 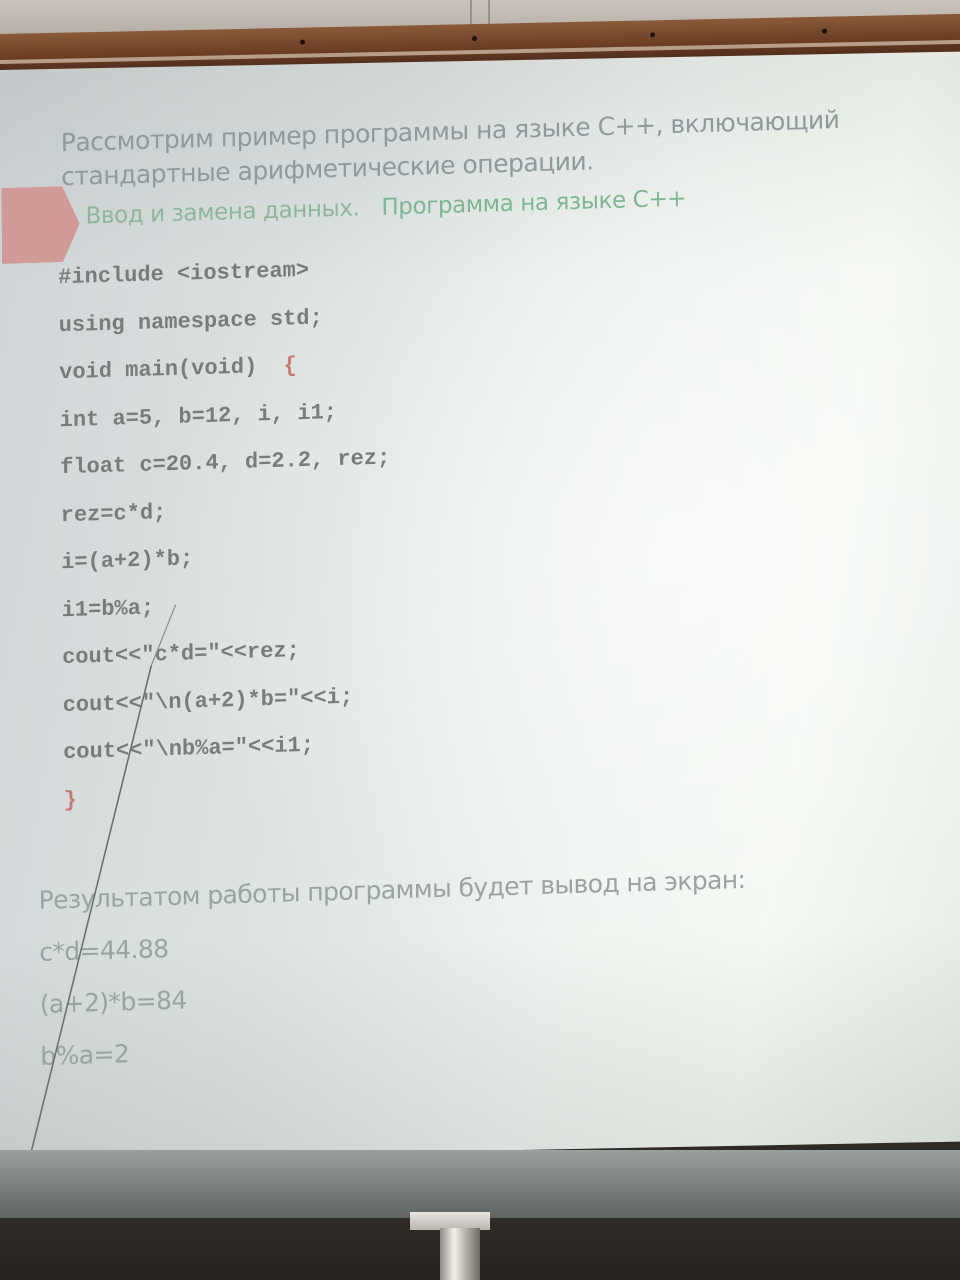 What do you see at coordinates (208, 701) in the screenshot?
I see `code-line: cout<<"\n(a+2)*b="<<i;` at bounding box center [208, 701].